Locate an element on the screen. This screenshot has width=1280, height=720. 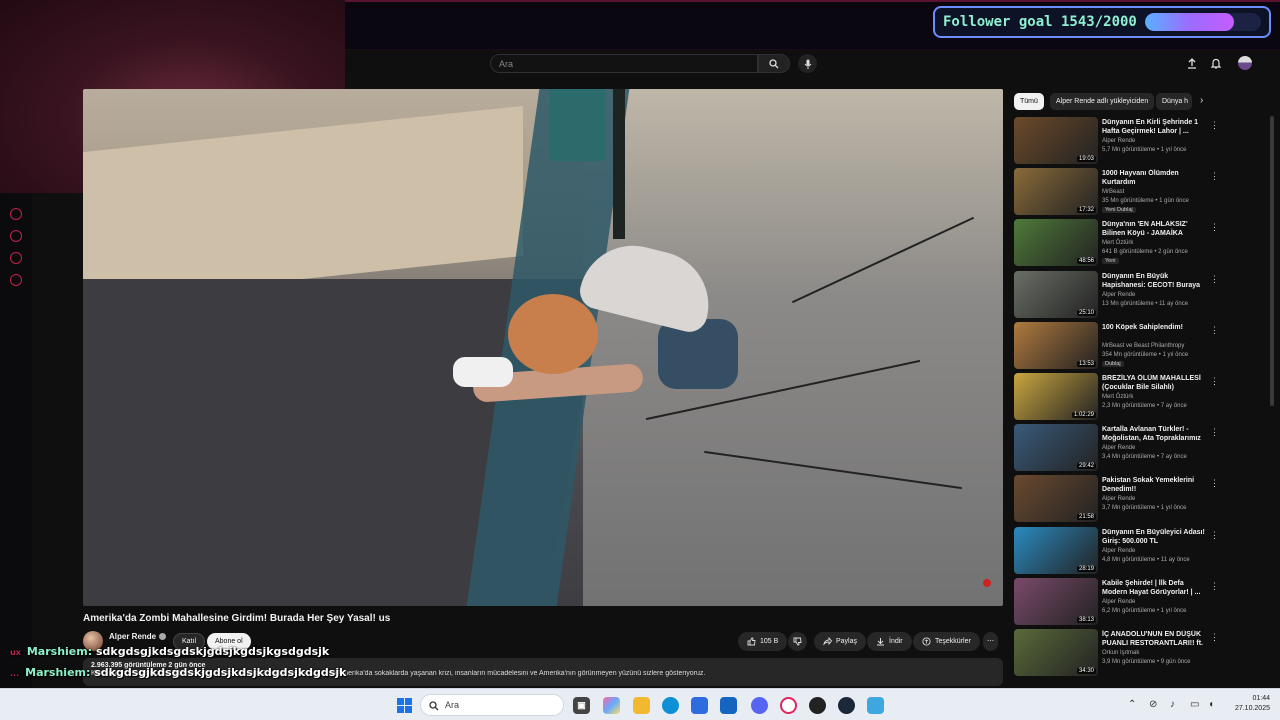
edge-icon is located at coordinates (670, 705).